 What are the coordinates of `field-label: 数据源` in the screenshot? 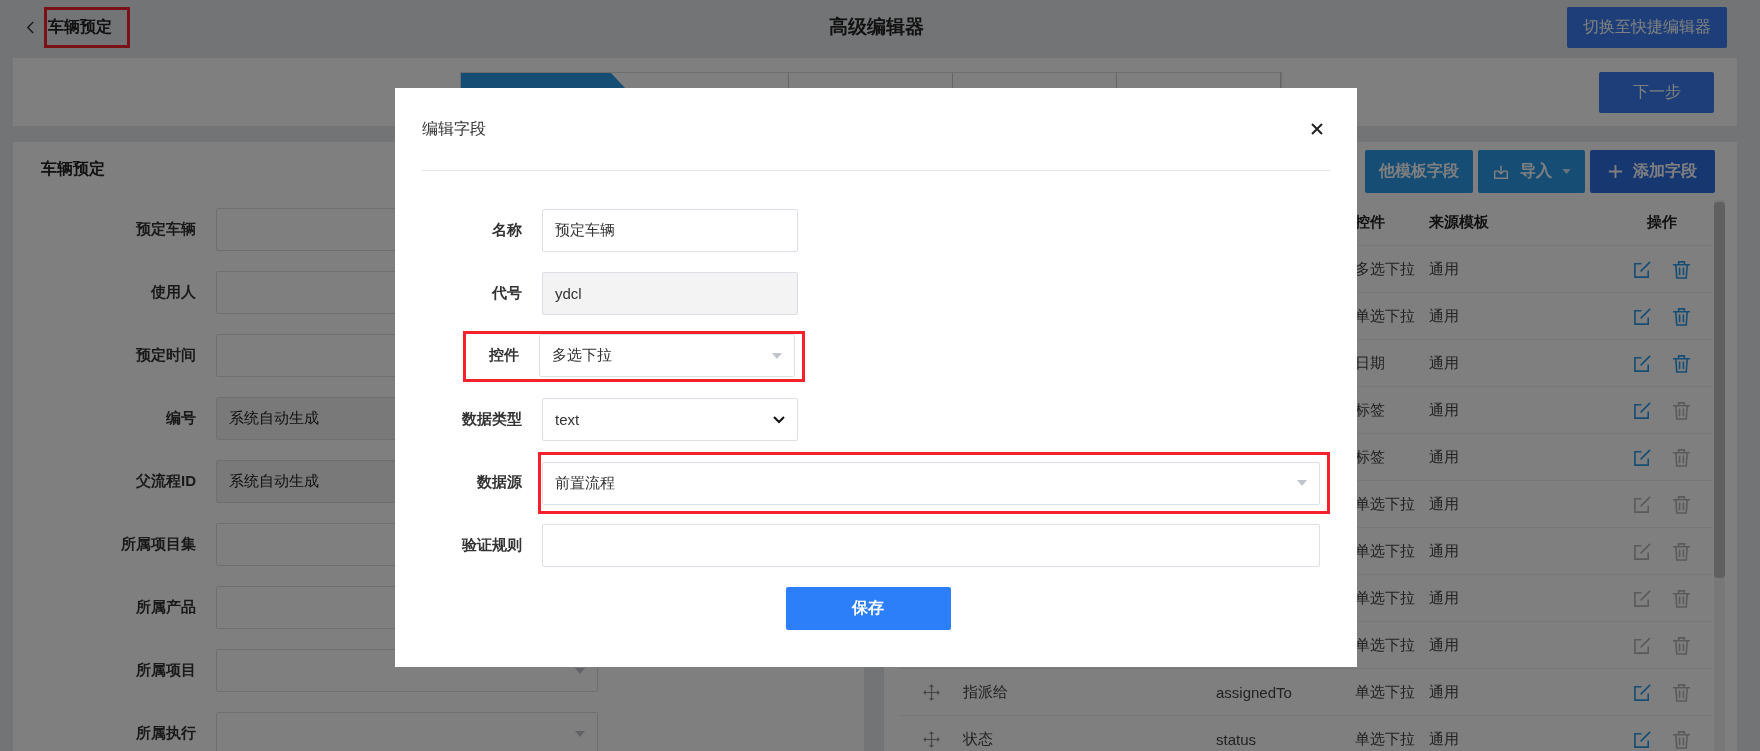 It's located at (499, 482).